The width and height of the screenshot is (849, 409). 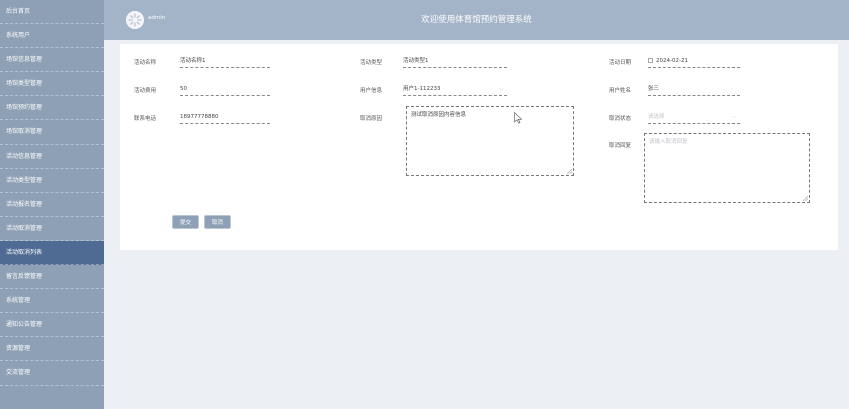 I want to click on activity-type-label: 活动类型, so click(x=371, y=63).